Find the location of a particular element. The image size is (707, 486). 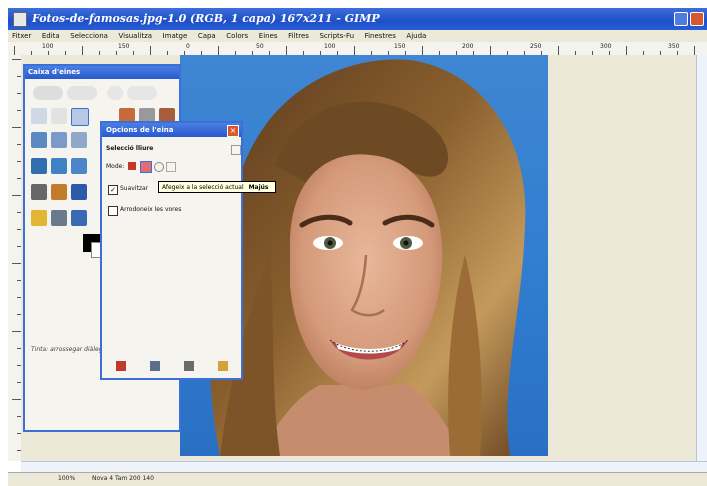

ruler-label: 250 is located at coordinates (536, 46).